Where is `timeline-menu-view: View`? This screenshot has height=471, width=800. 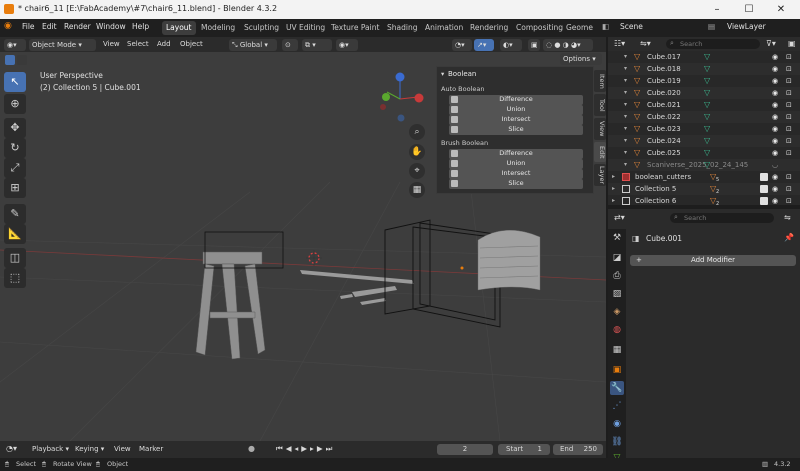
timeline-menu-view: View is located at coordinates (122, 449).